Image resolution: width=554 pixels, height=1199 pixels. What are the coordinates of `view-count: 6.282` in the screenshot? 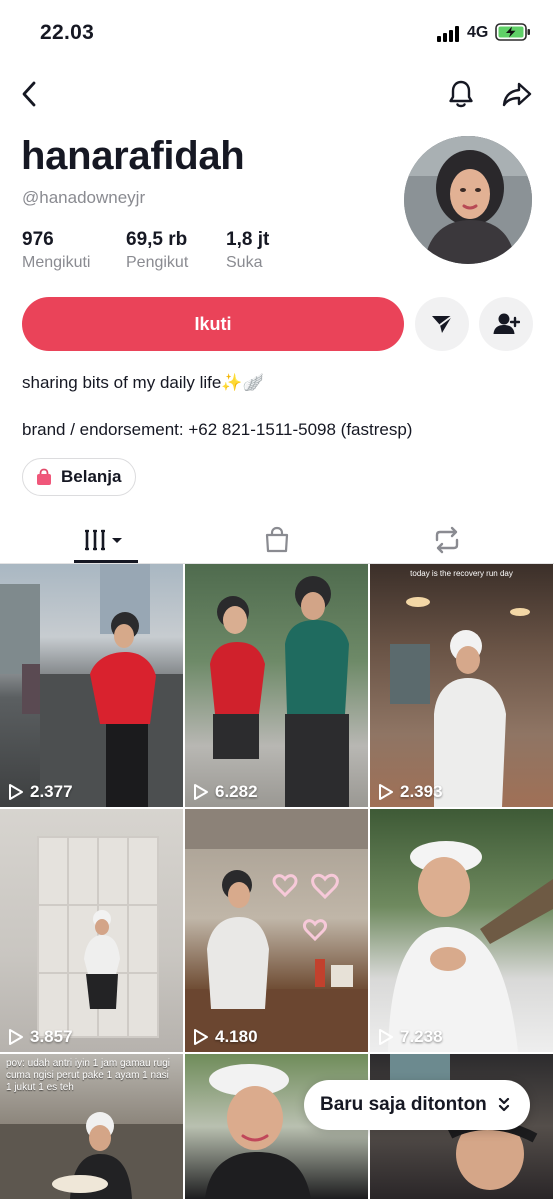 It's located at (225, 792).